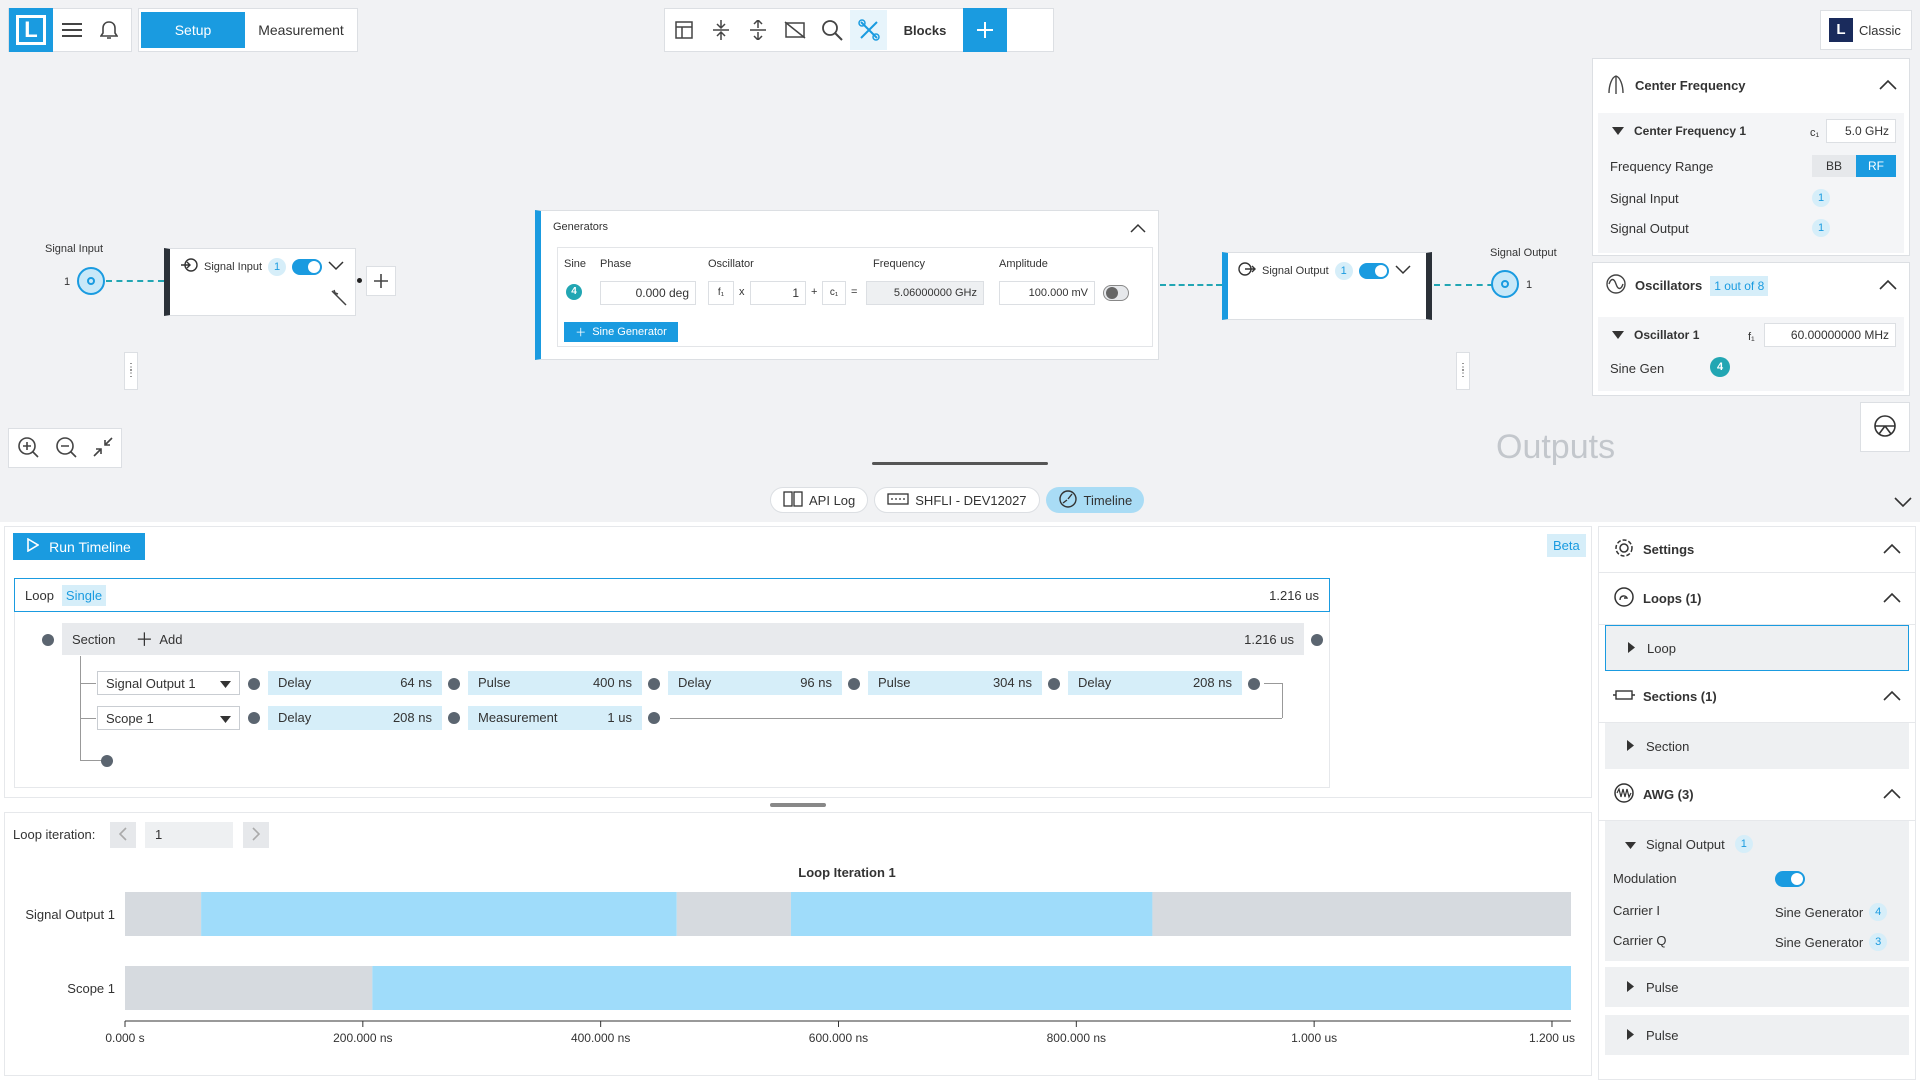 The height and width of the screenshot is (1080, 1920). What do you see at coordinates (972, 988) in the screenshot?
I see `segment-measurement` at bounding box center [972, 988].